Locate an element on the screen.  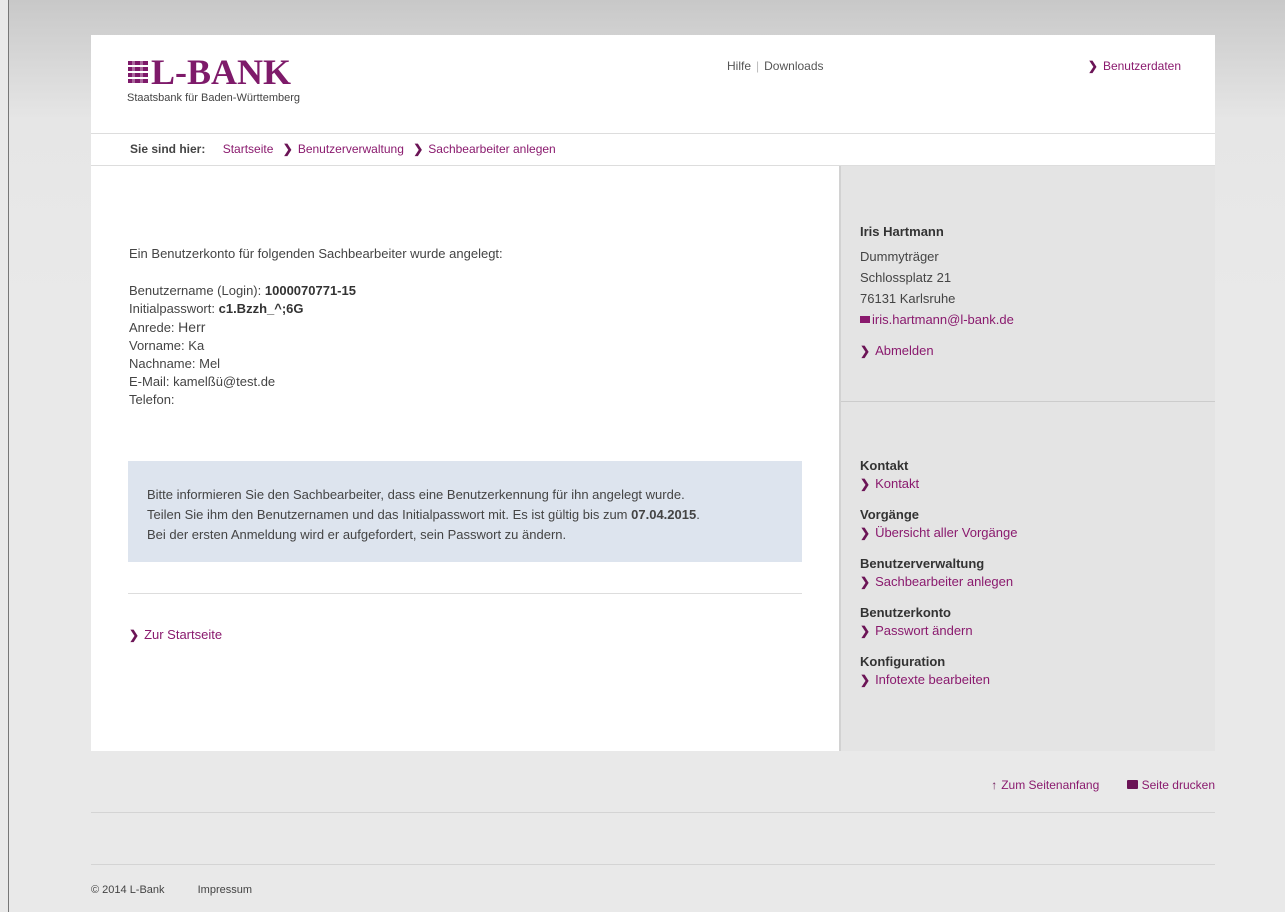
salutation-label: Anrede: is located at coordinates (152, 327).